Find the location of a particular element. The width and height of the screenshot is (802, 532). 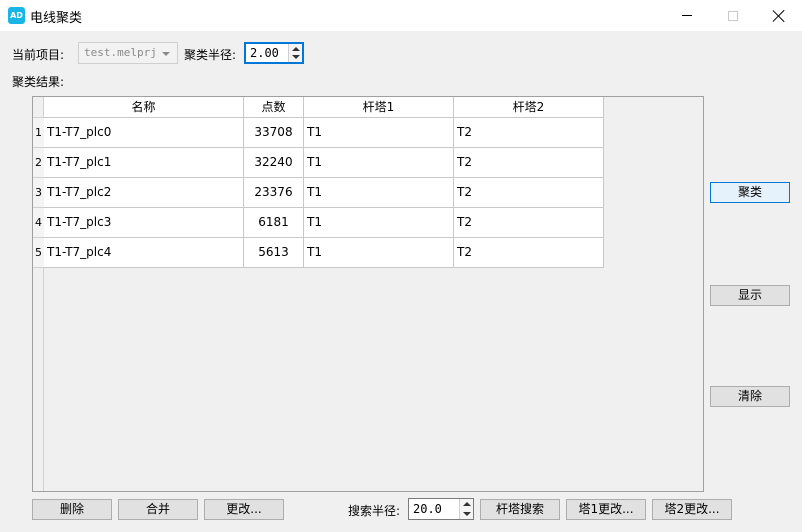

search-radius-label: 搜索半径: is located at coordinates (374, 511).